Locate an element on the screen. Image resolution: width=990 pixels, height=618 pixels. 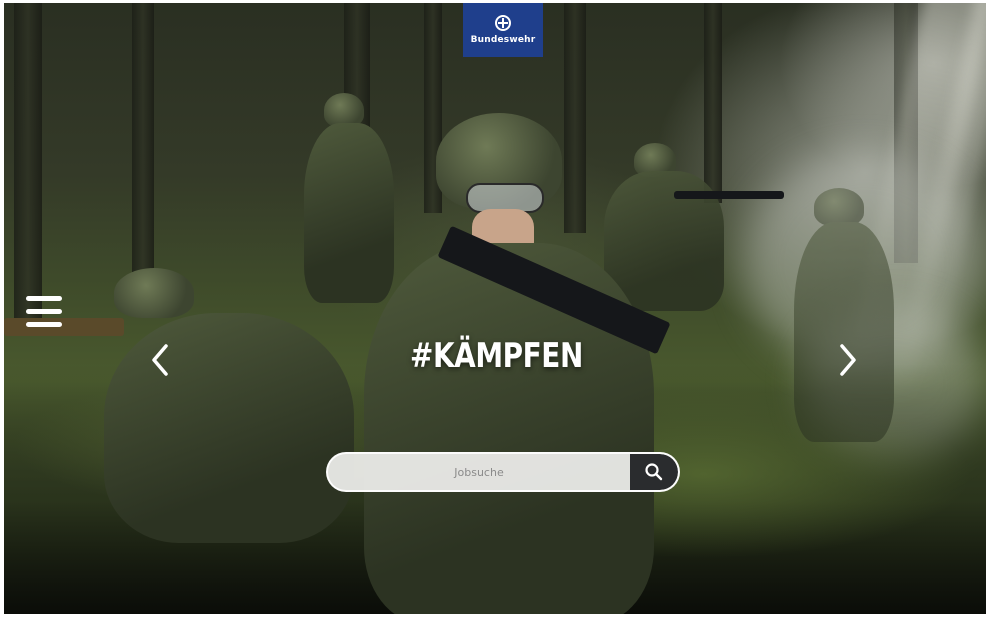
job-search-input is located at coordinates (479, 472).